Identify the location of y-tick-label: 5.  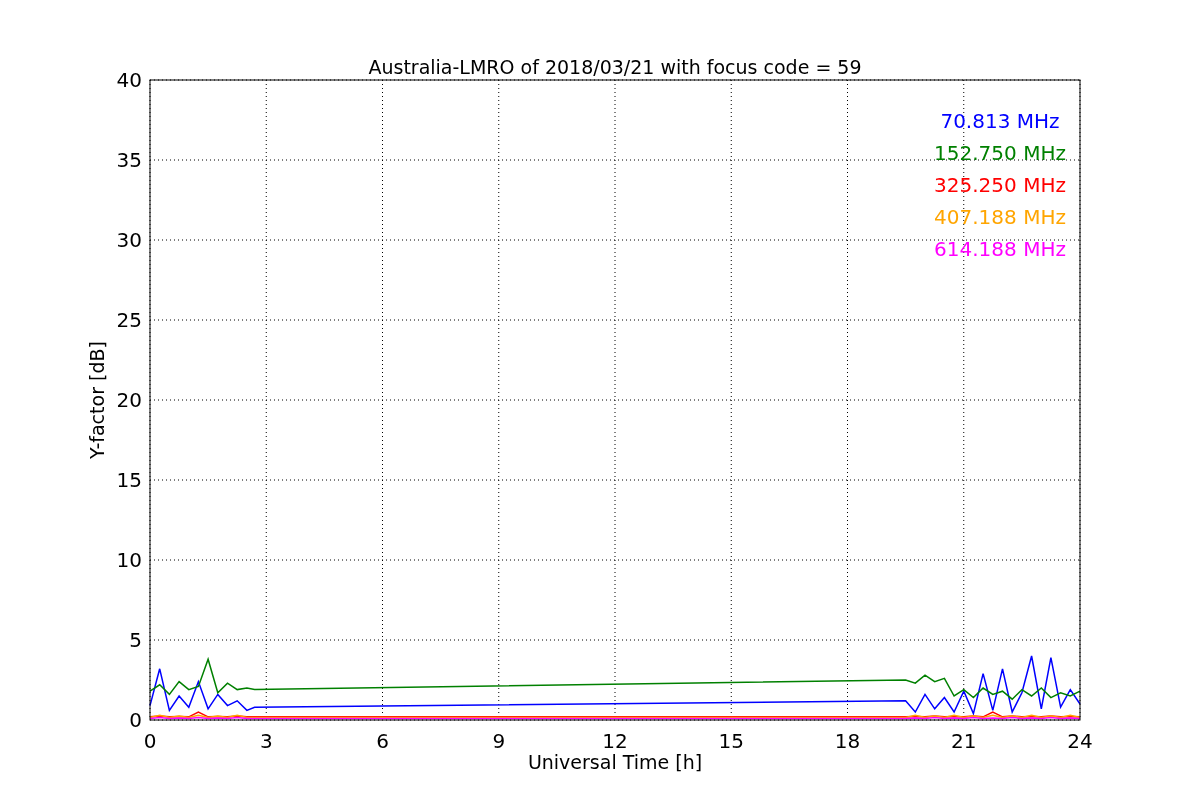
(135, 640).